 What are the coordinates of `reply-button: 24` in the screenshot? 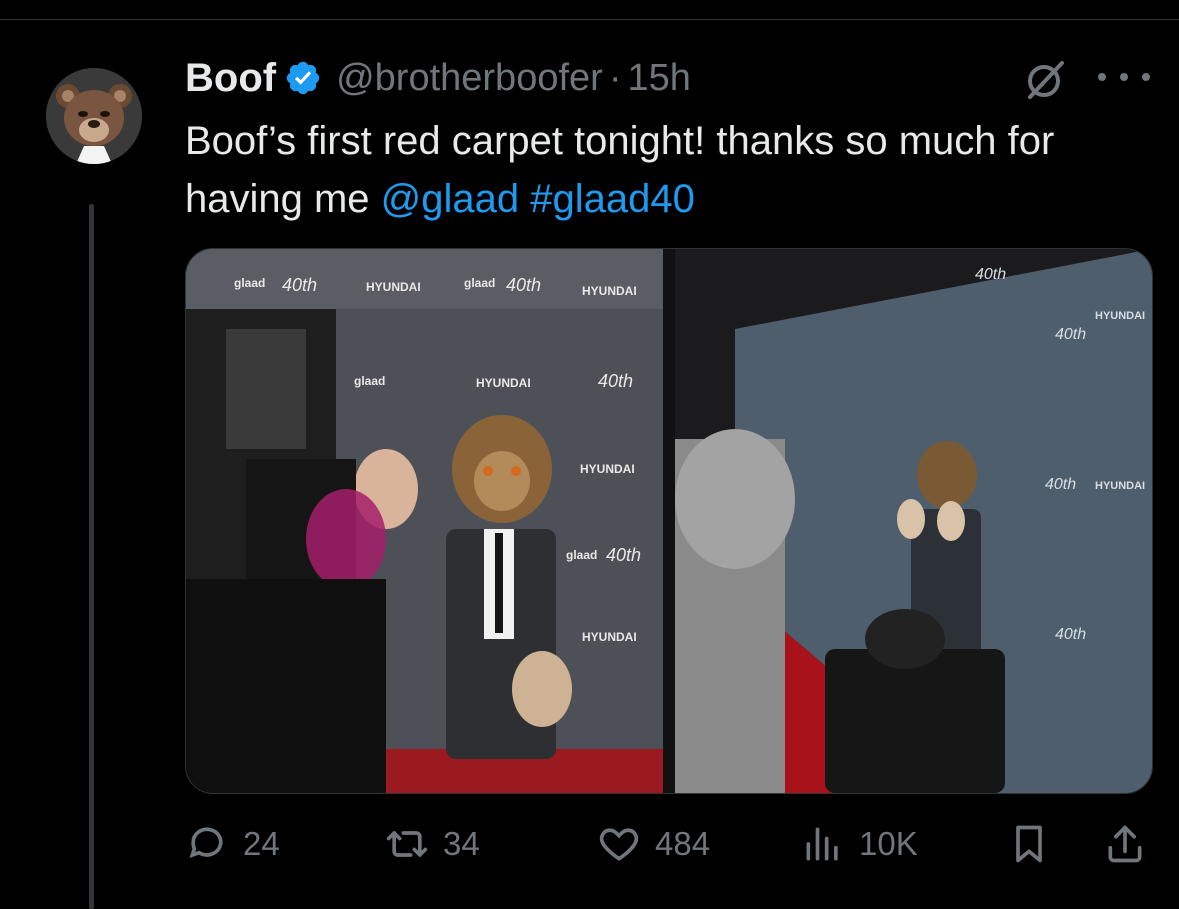 It's located at (232, 844).